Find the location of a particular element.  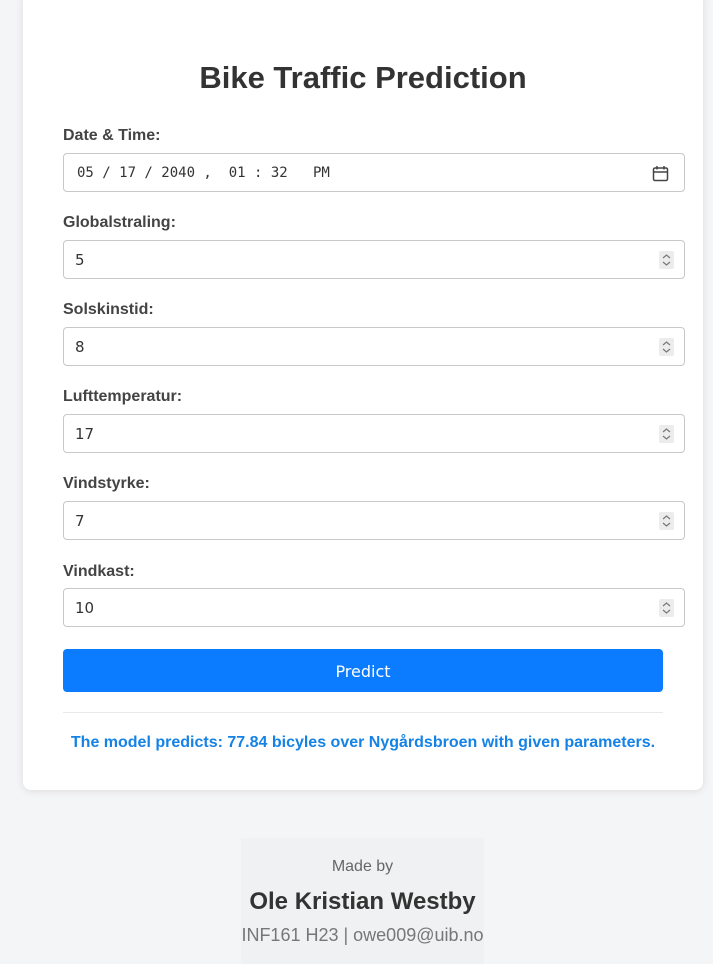

lufttemperatur-input: 17 is located at coordinates (374, 433).